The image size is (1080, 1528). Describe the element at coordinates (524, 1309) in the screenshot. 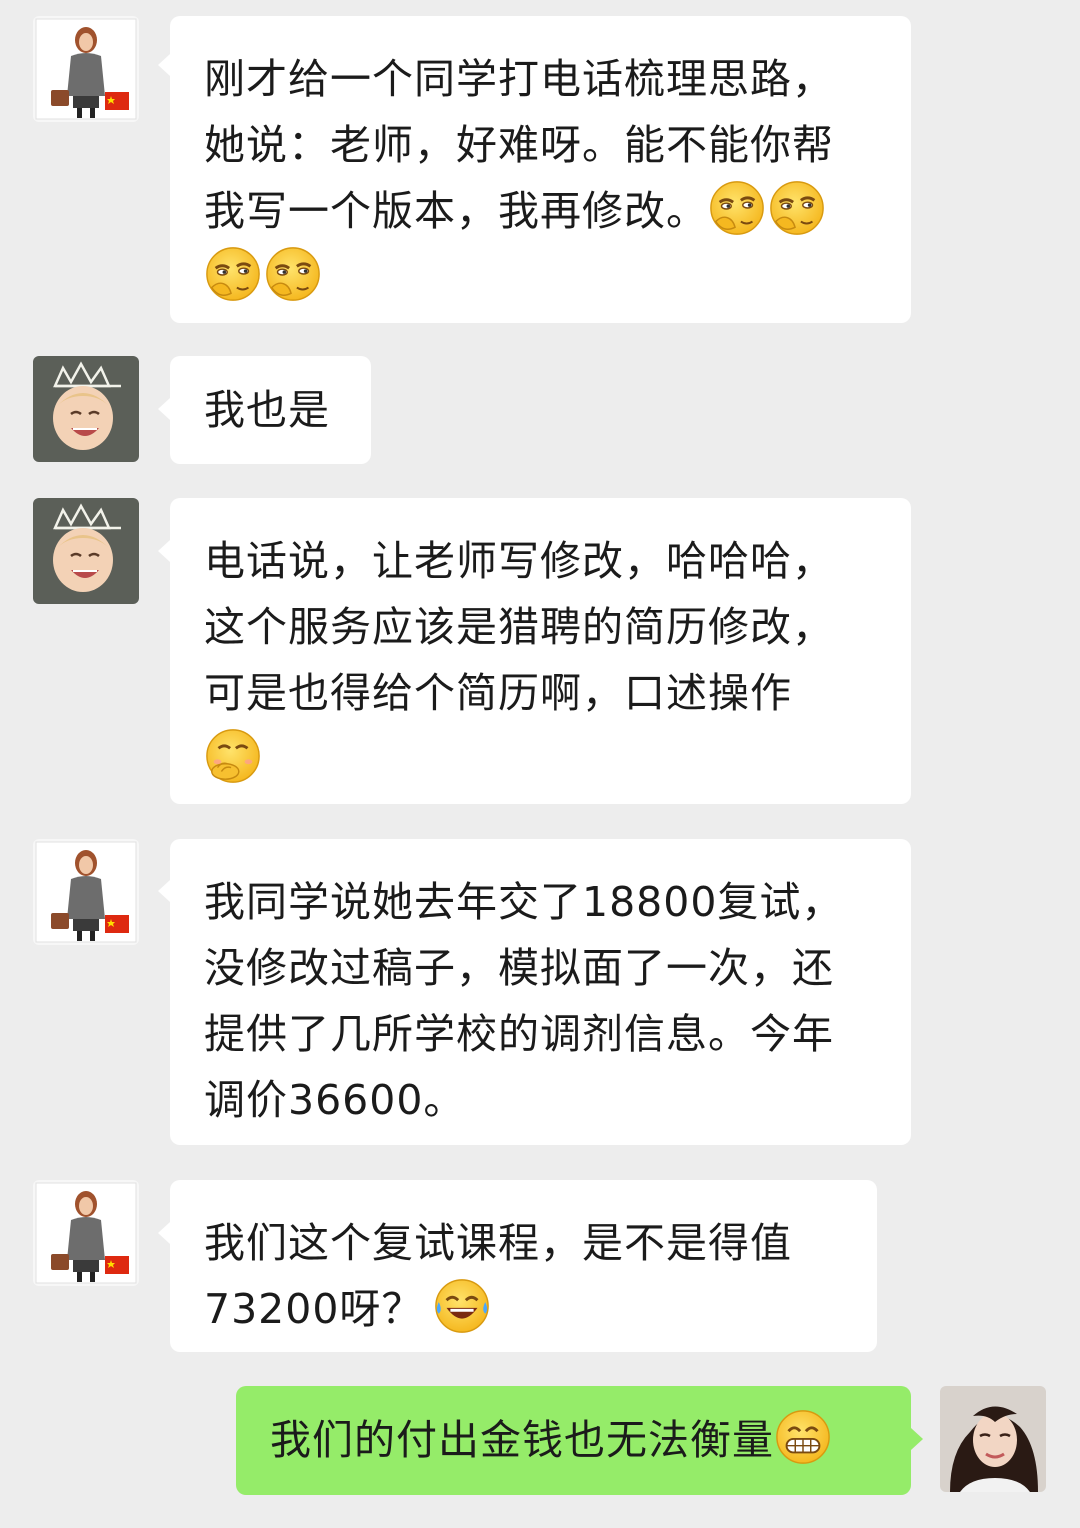

I see `message-text: 73200呀？` at that location.